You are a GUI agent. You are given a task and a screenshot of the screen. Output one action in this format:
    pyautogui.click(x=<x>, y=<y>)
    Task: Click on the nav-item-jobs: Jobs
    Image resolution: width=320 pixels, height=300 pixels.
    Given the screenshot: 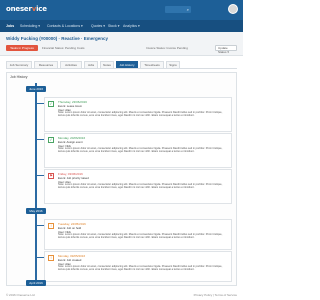 What is the action you would take?
    pyautogui.click(x=10, y=26)
    